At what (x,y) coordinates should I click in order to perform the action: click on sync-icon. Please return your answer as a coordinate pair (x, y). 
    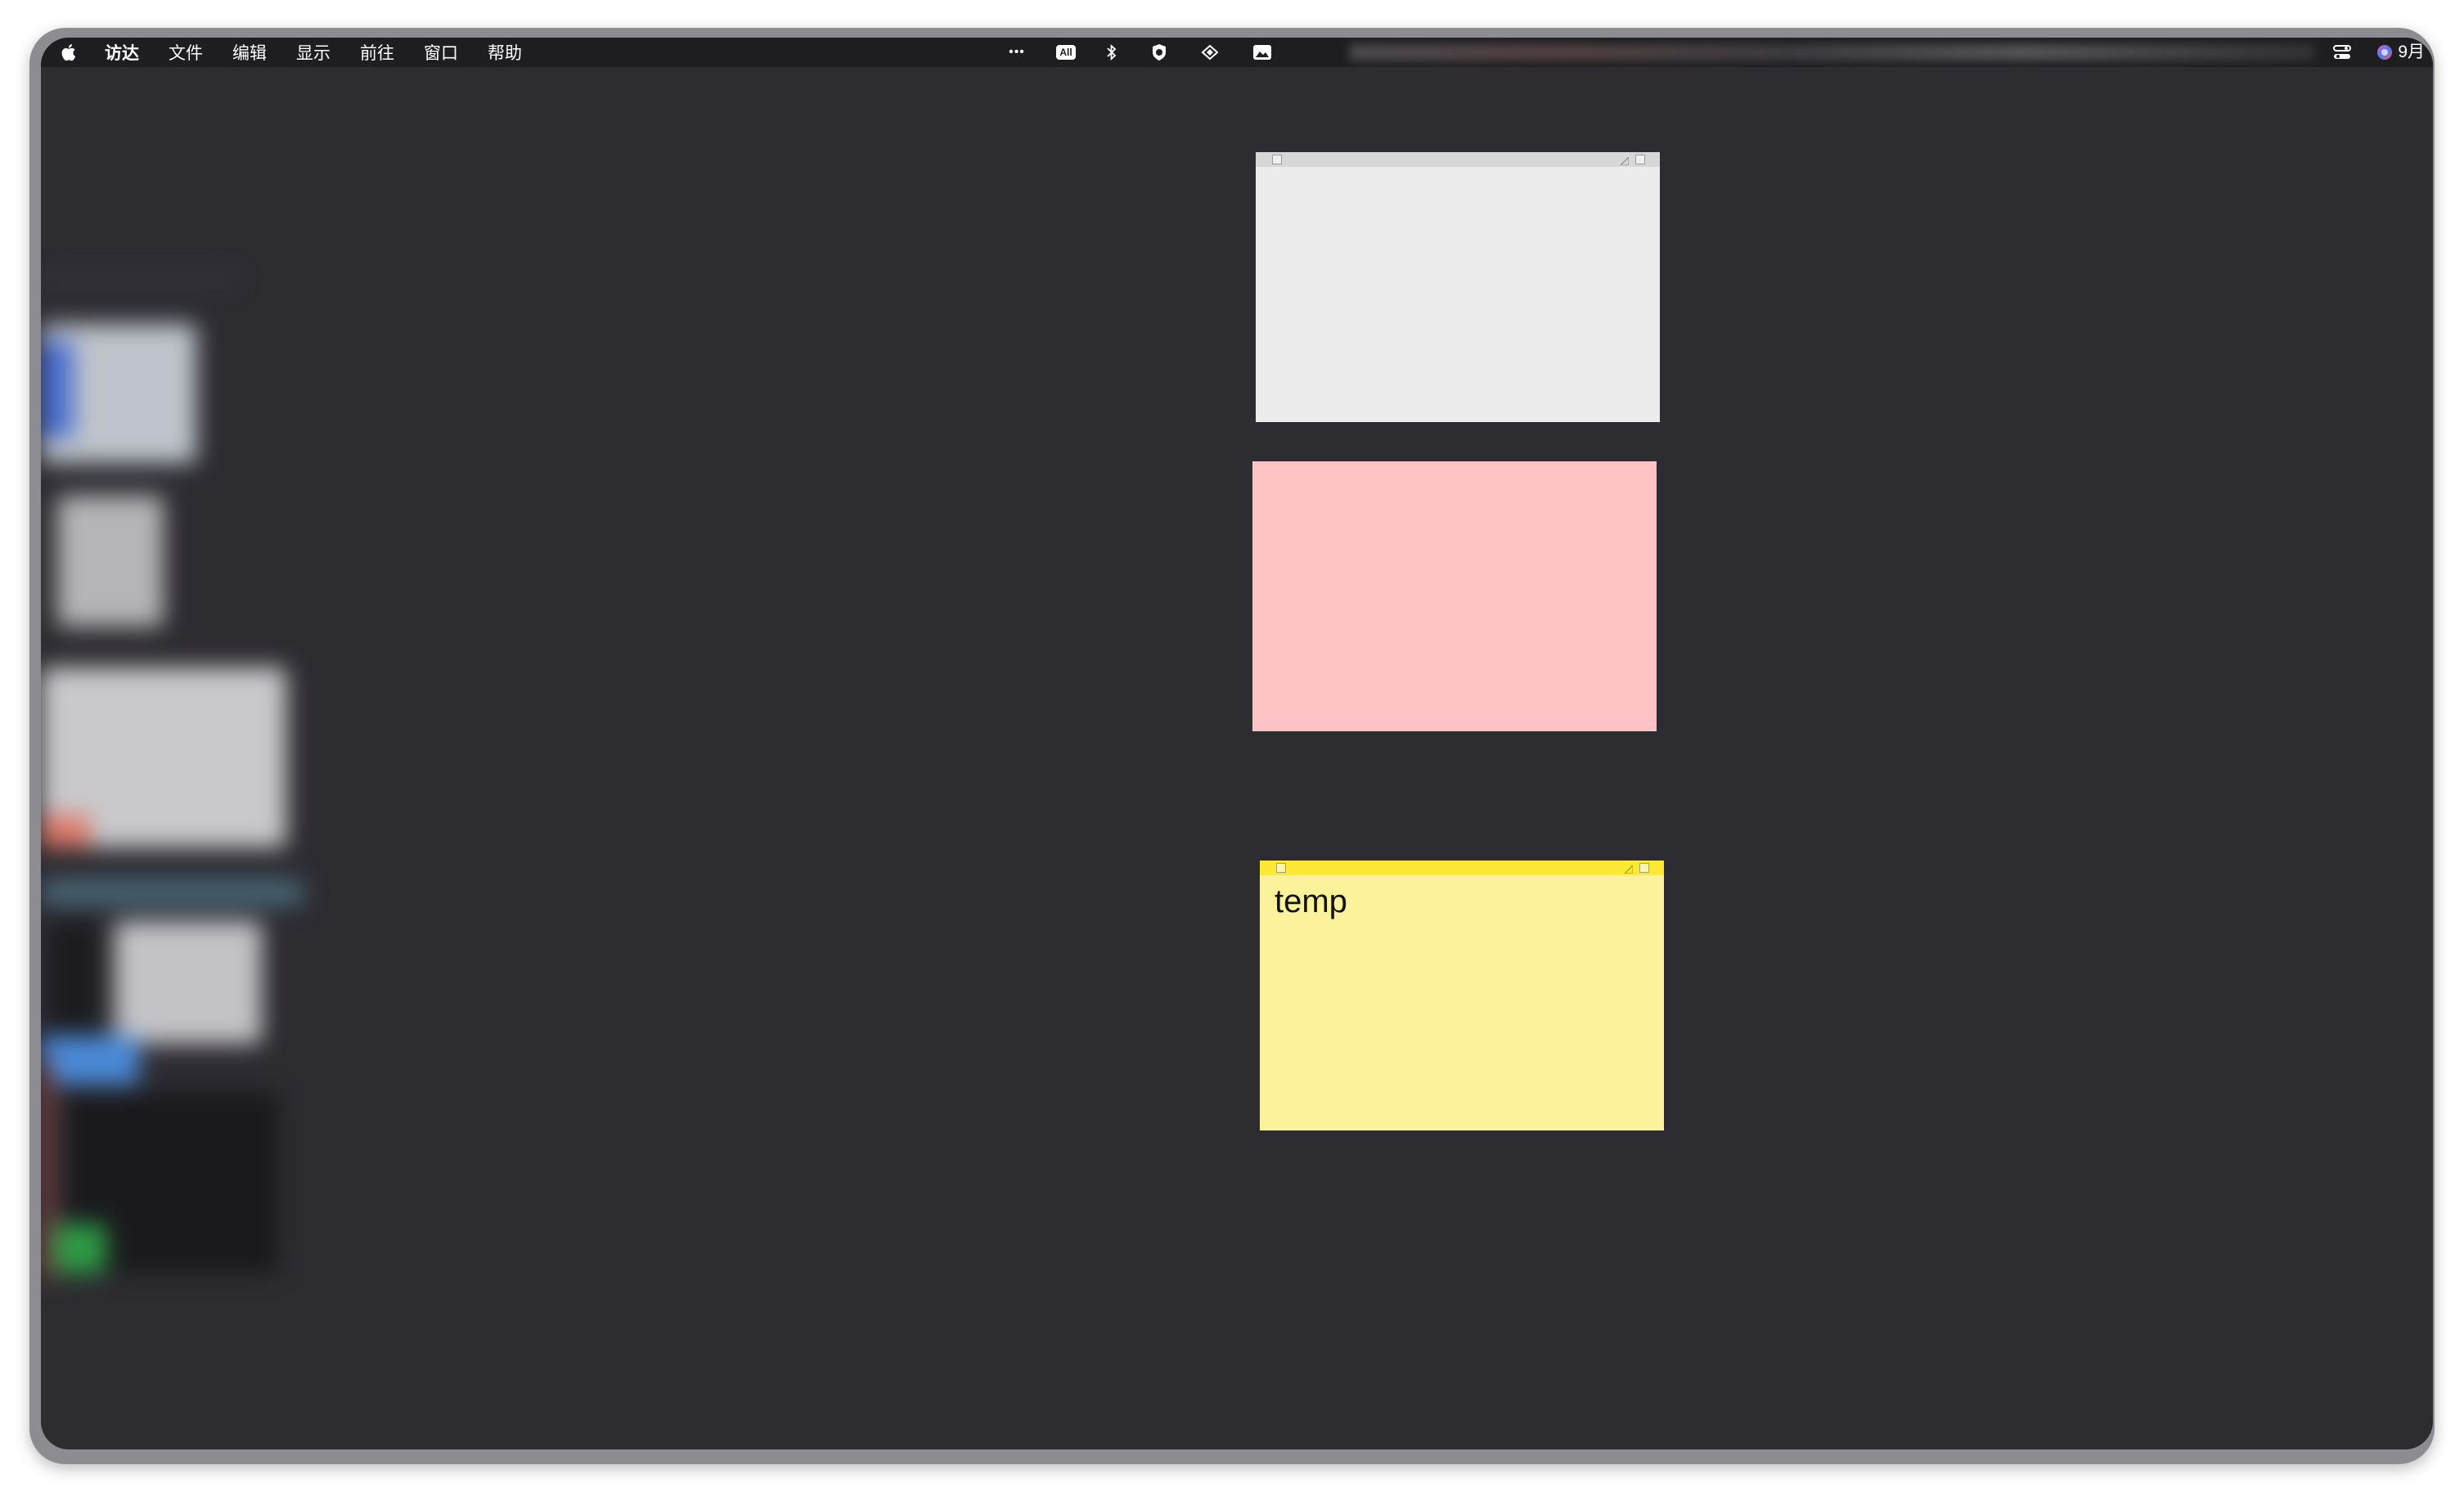
    Looking at the image, I should click on (1210, 52).